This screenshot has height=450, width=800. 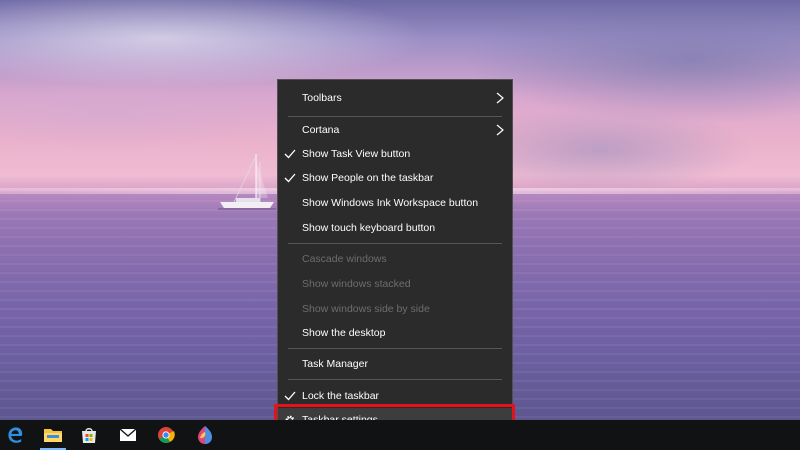 I want to click on menu-item-label: Cascade windows, so click(x=344, y=259).